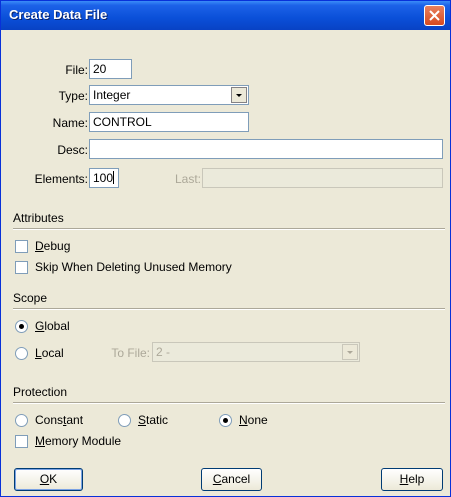 This screenshot has width=451, height=497. Describe the element at coordinates (110, 69) in the screenshot. I see `file-field: 20` at that location.